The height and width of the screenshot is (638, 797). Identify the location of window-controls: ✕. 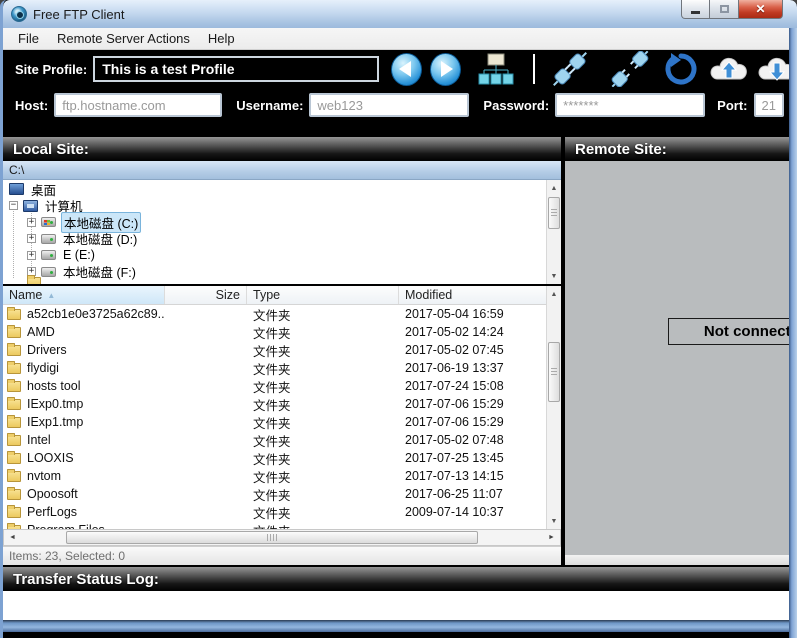
(732, 9).